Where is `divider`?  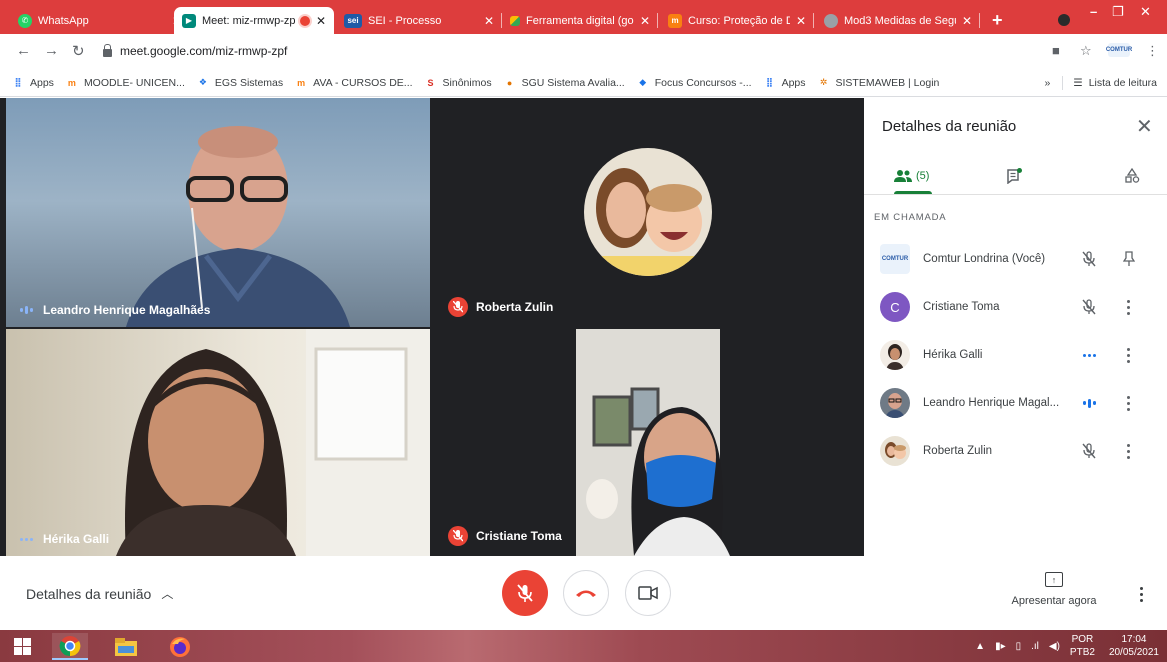
divider is located at coordinates (1015, 194).